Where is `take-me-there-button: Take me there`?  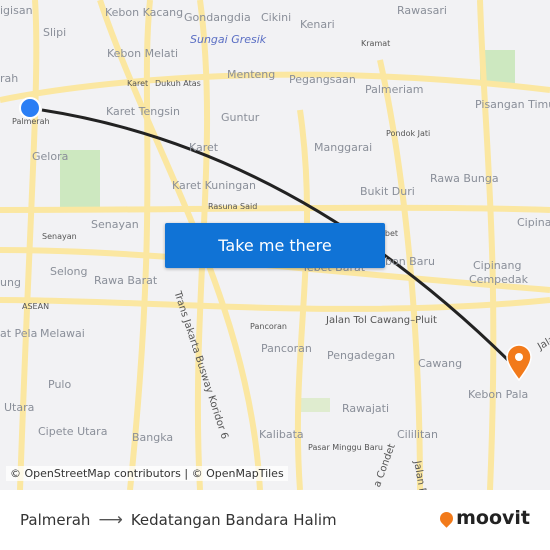
take-me-there-button: Take me there is located at coordinates (275, 245).